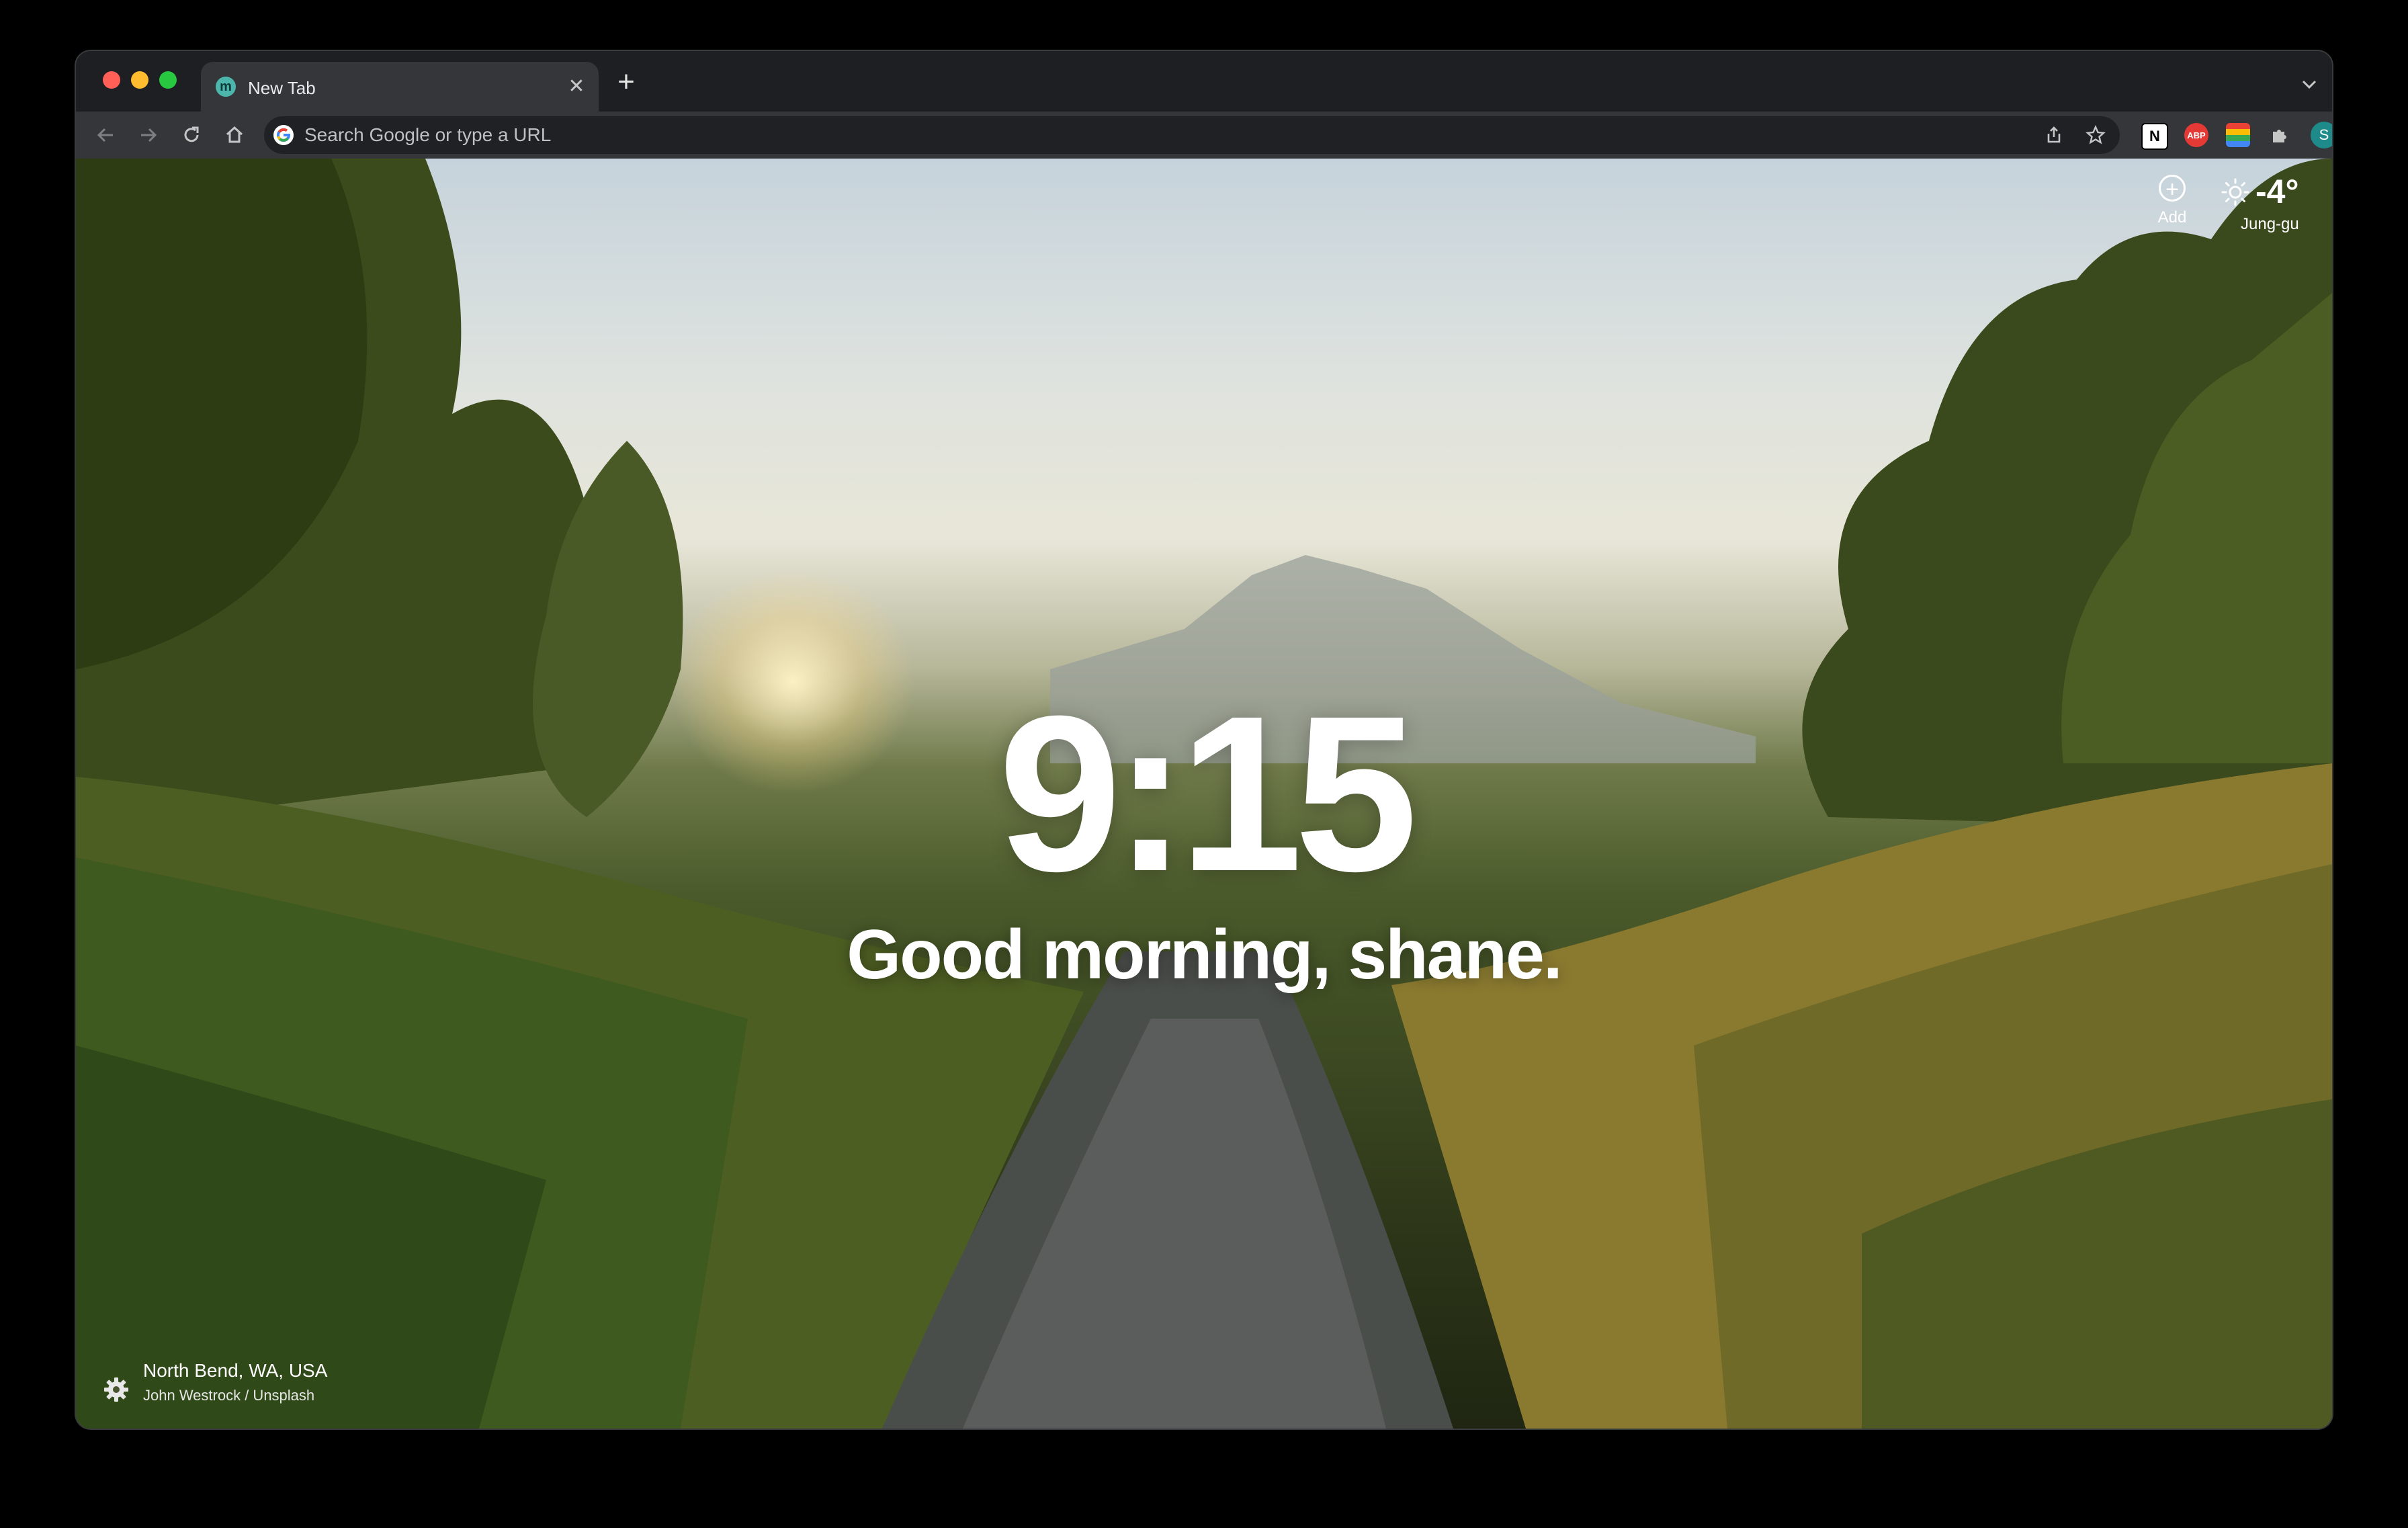 Image resolution: width=2408 pixels, height=1528 pixels. Describe the element at coordinates (2172, 189) in the screenshot. I see `plus-circle-icon: +` at that location.